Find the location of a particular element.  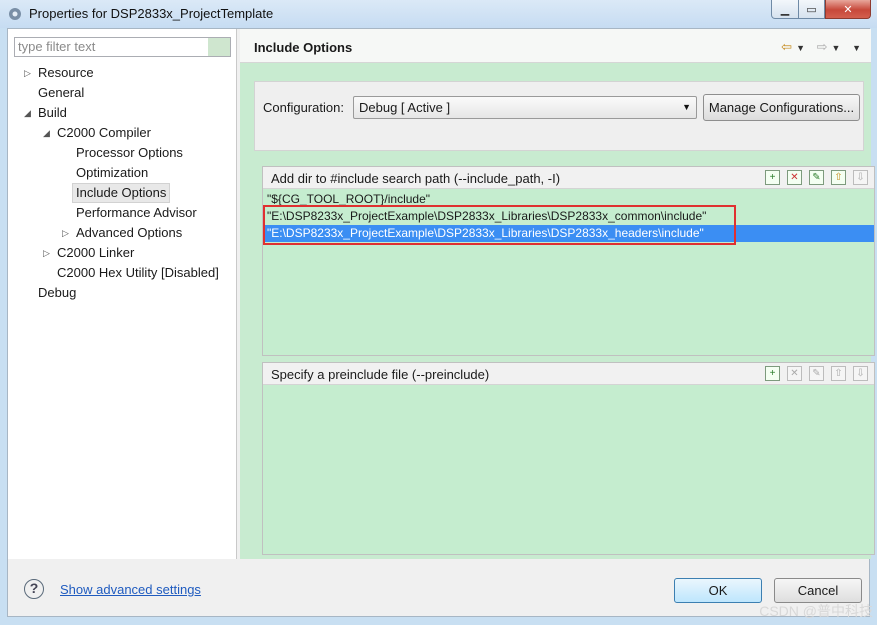

tree-item: Performance Advisor is located at coordinates (136, 213).